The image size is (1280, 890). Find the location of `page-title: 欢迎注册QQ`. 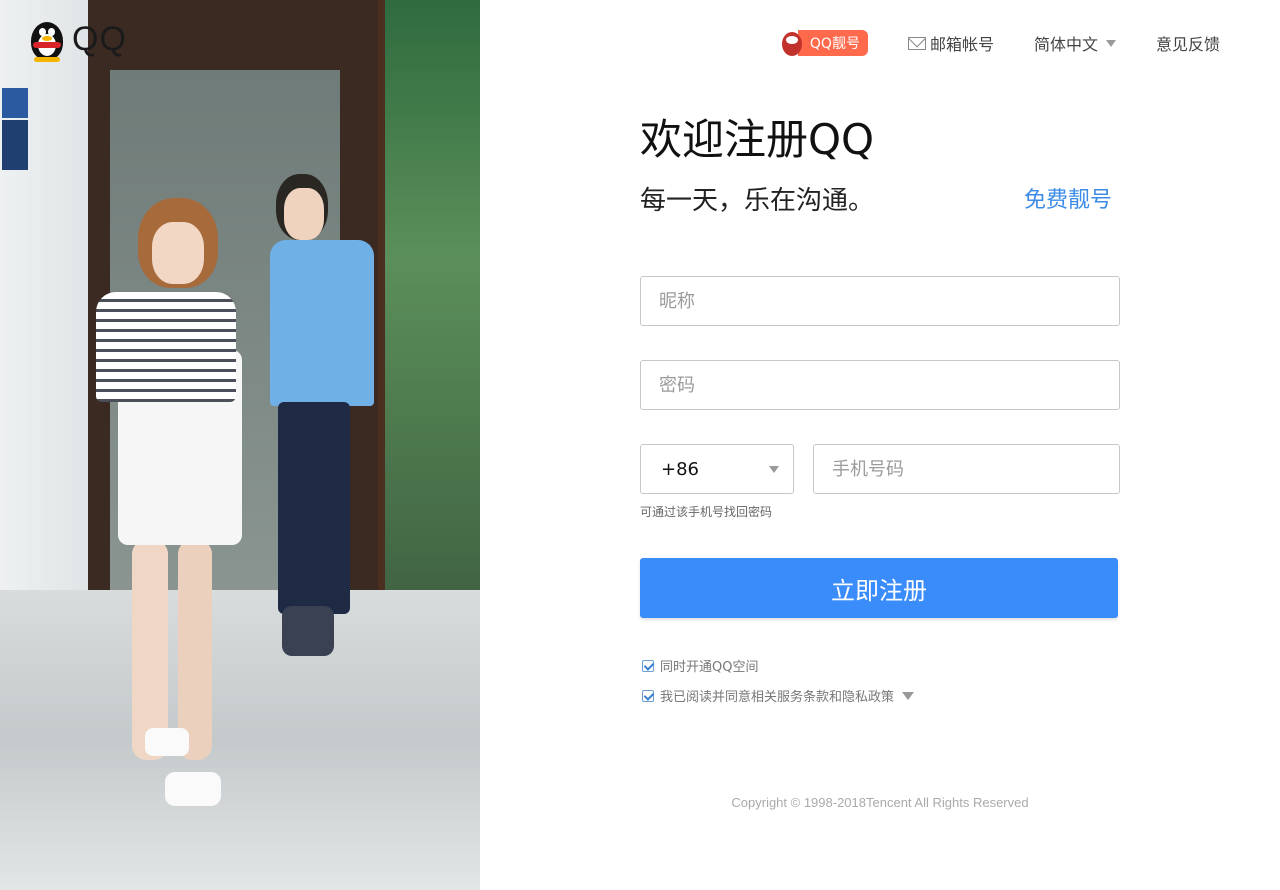

page-title: 欢迎注册QQ is located at coordinates (757, 139).